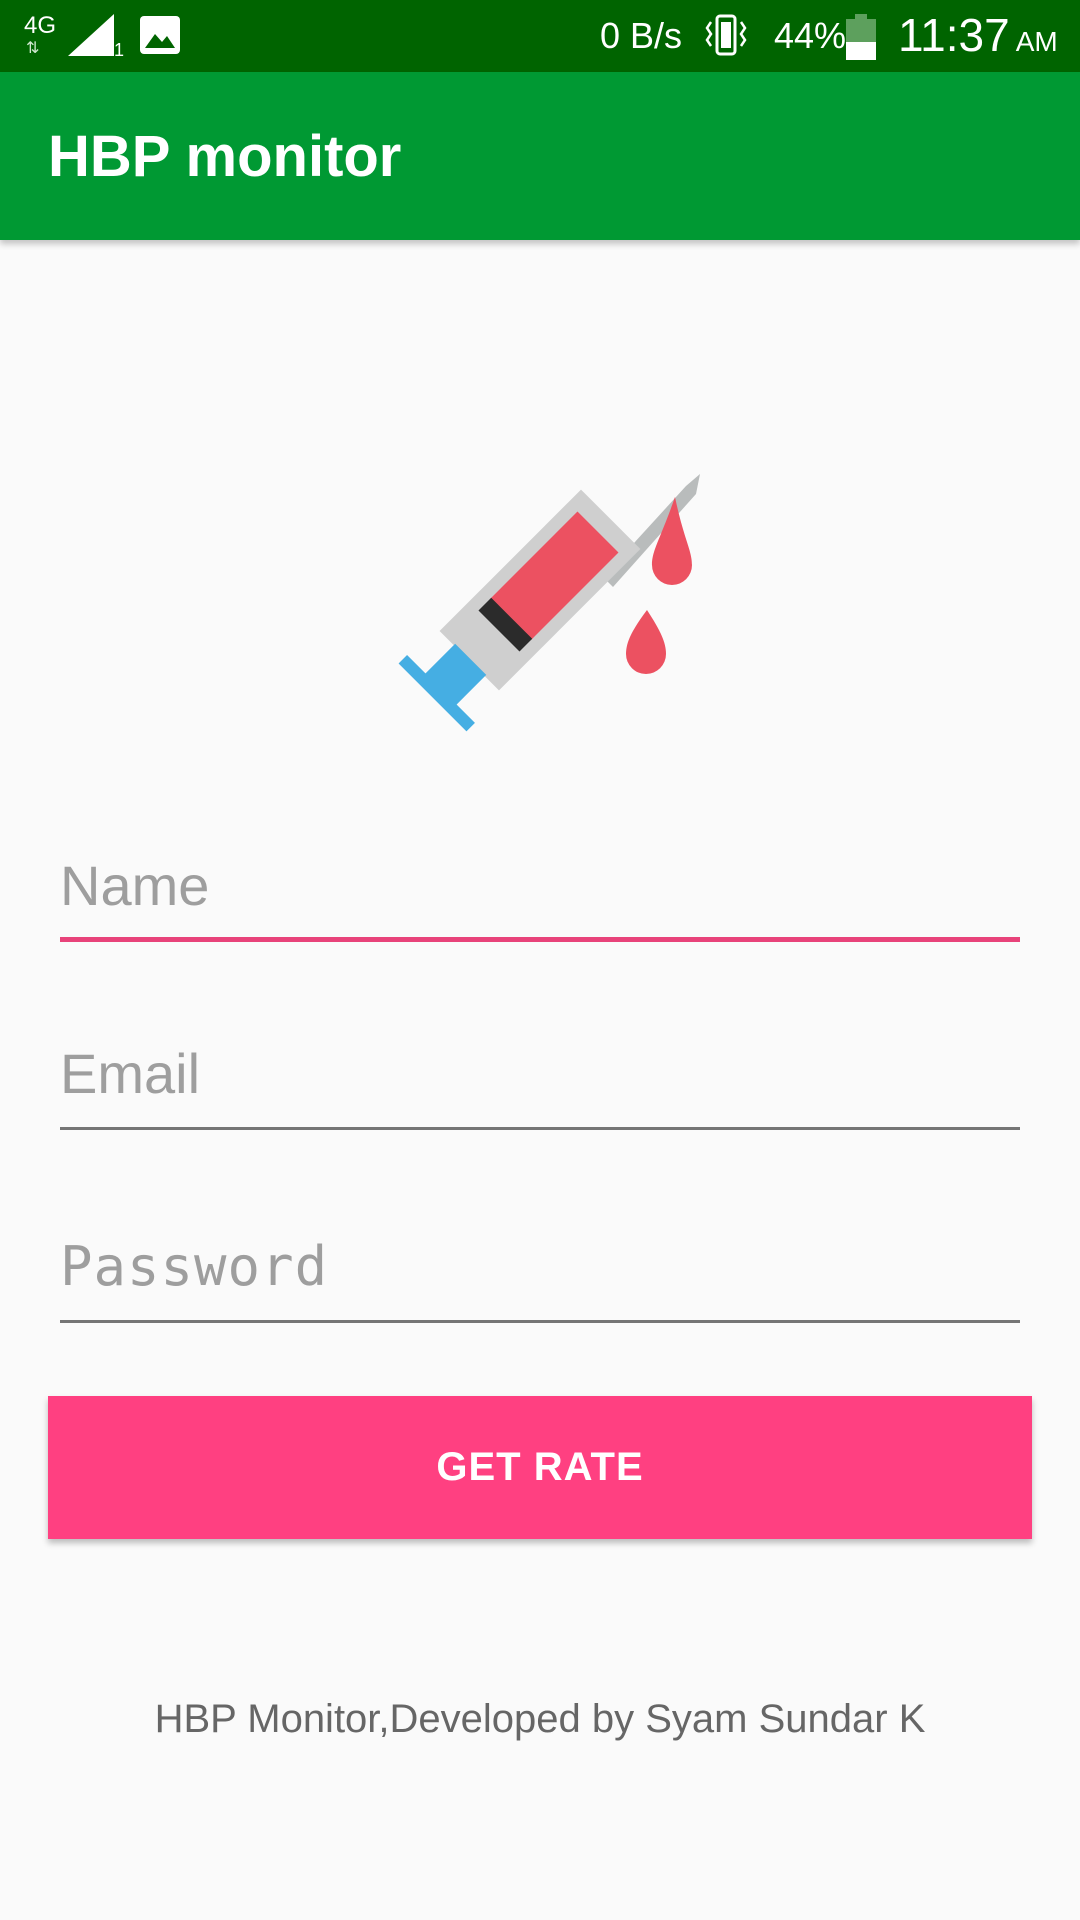  What do you see at coordinates (540, 1719) in the screenshot?
I see `footer-credit: HBP Monitor,Developed by Syam Sundar K` at bounding box center [540, 1719].